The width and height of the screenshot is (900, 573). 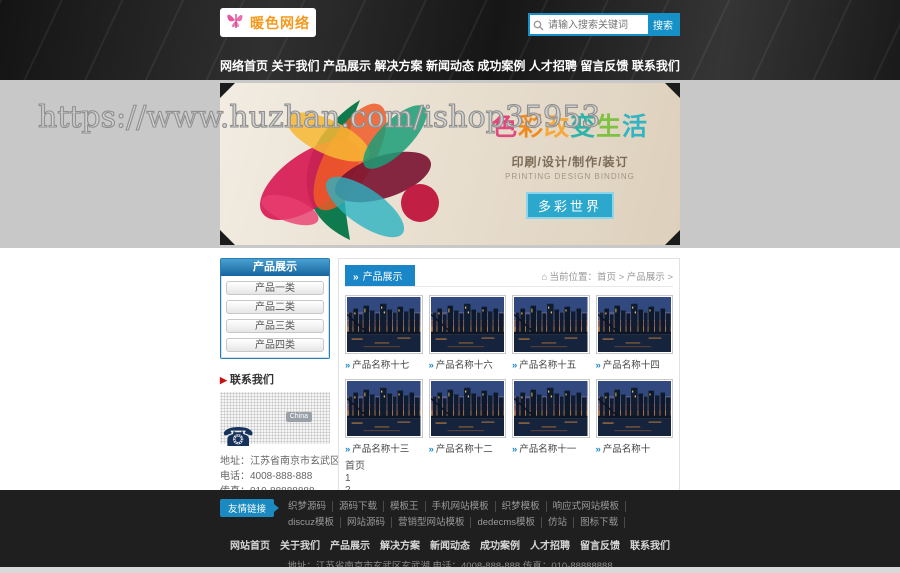 I want to click on footer-nav-item: 成功案例, so click(x=500, y=544).